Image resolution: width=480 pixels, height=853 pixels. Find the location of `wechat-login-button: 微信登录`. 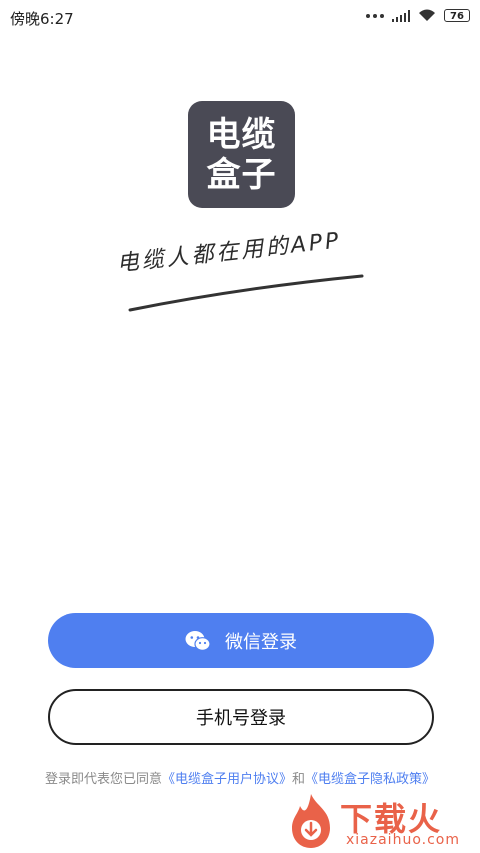

wechat-login-button: 微信登录 is located at coordinates (241, 640).